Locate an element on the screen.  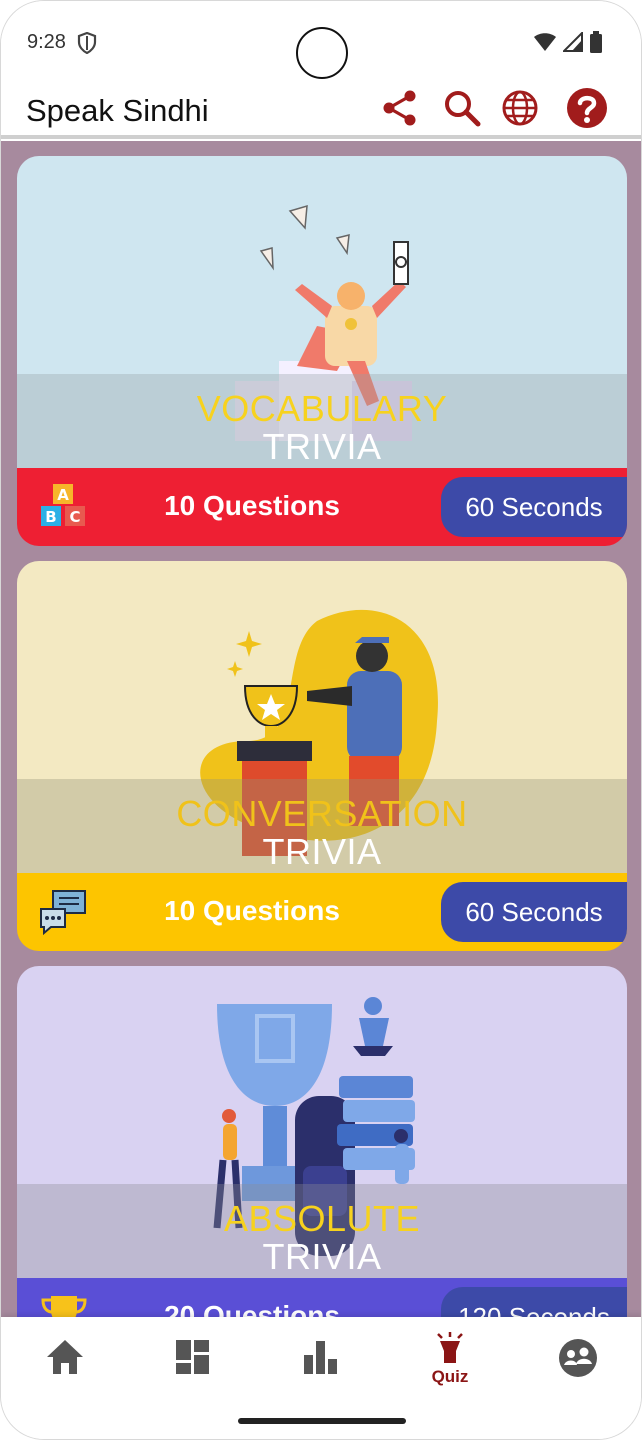
status-time: 9:28 is located at coordinates (46, 42).